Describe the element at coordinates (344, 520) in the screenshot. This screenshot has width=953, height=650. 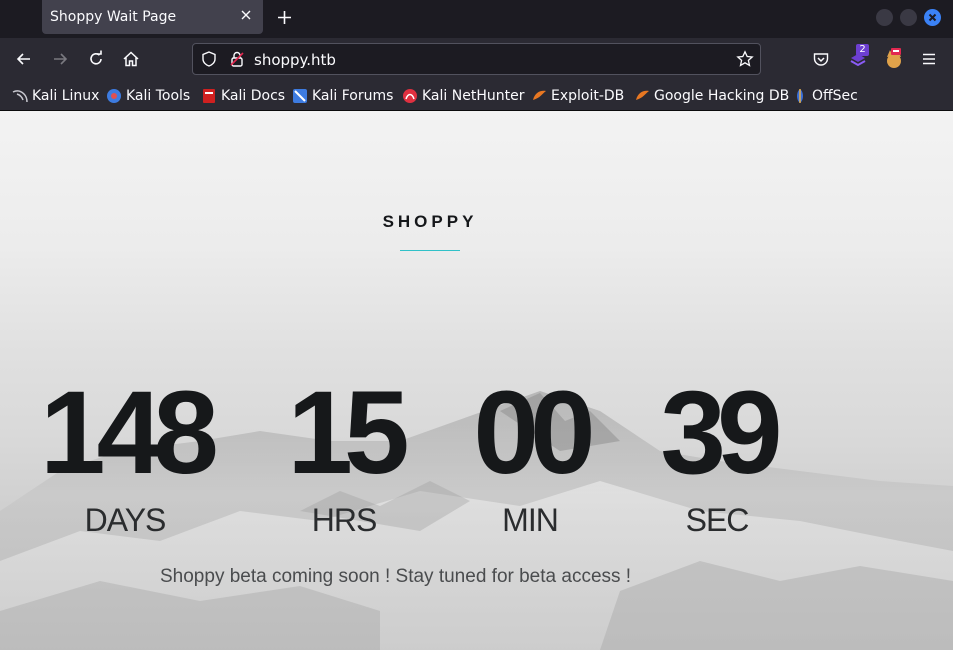
I see `countdown-hours-label: HRS` at that location.